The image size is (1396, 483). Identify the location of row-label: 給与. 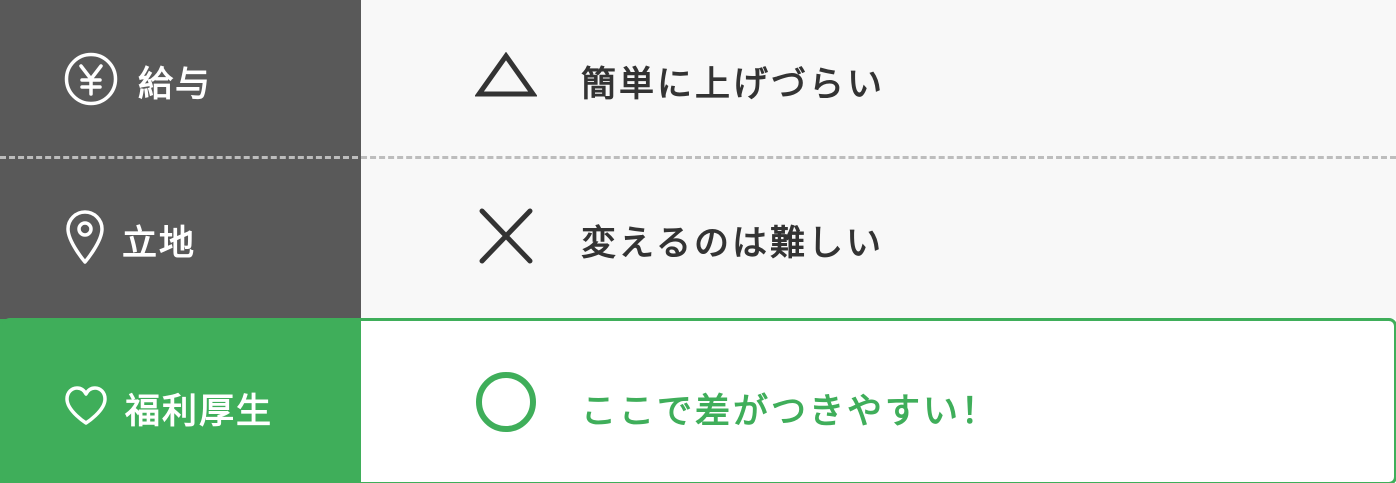
(175, 85).